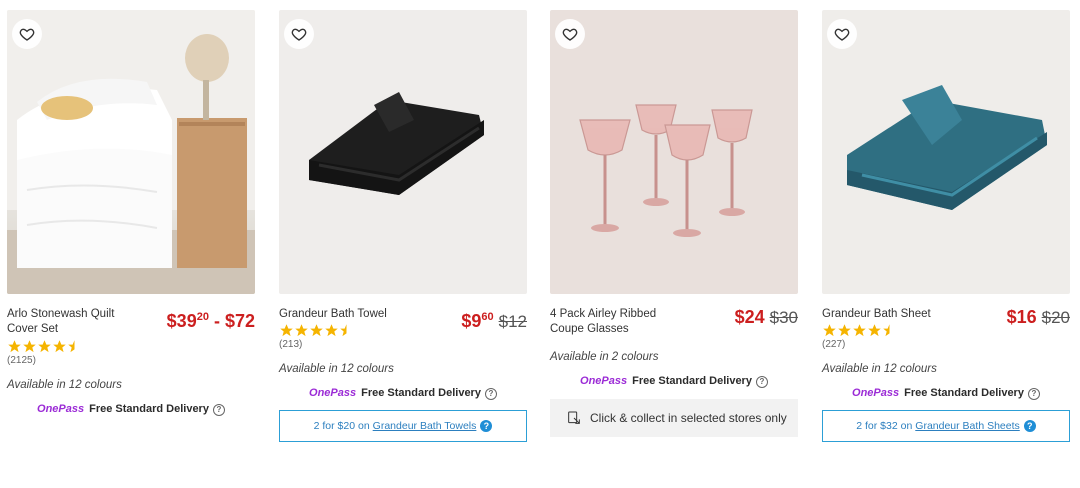  Describe the element at coordinates (21, 360) in the screenshot. I see `rating-count: (2125)` at that location.